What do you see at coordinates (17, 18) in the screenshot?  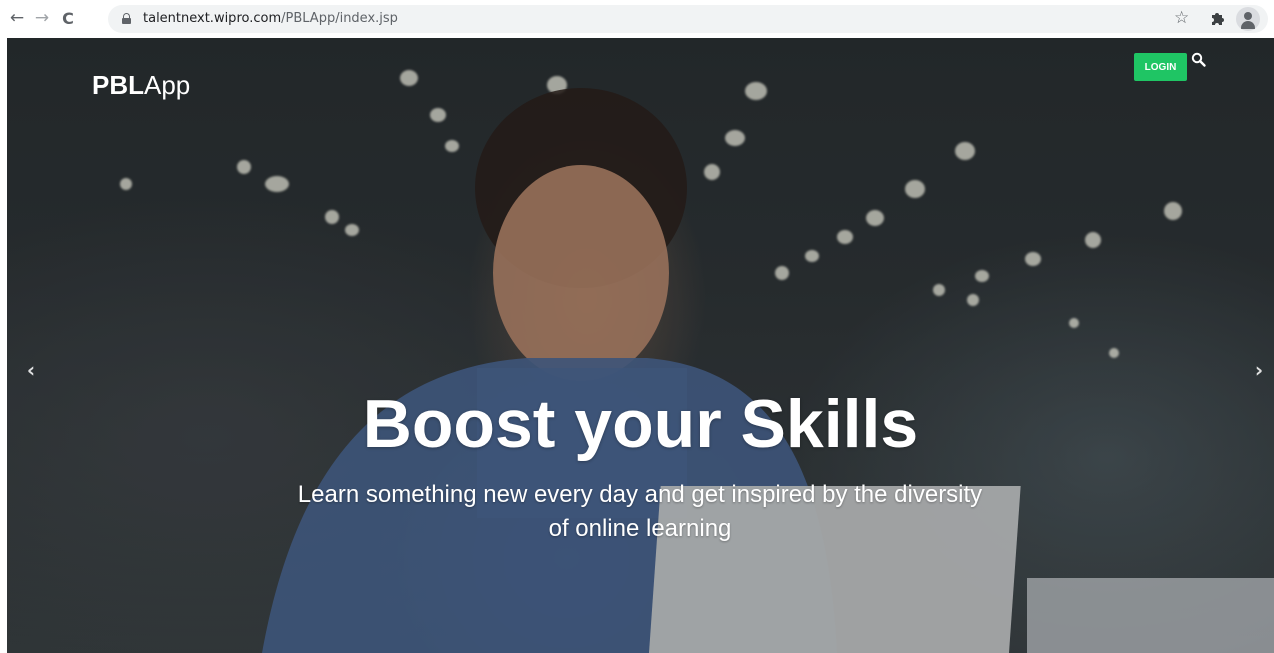 I see `back-arrow-icon: ←` at bounding box center [17, 18].